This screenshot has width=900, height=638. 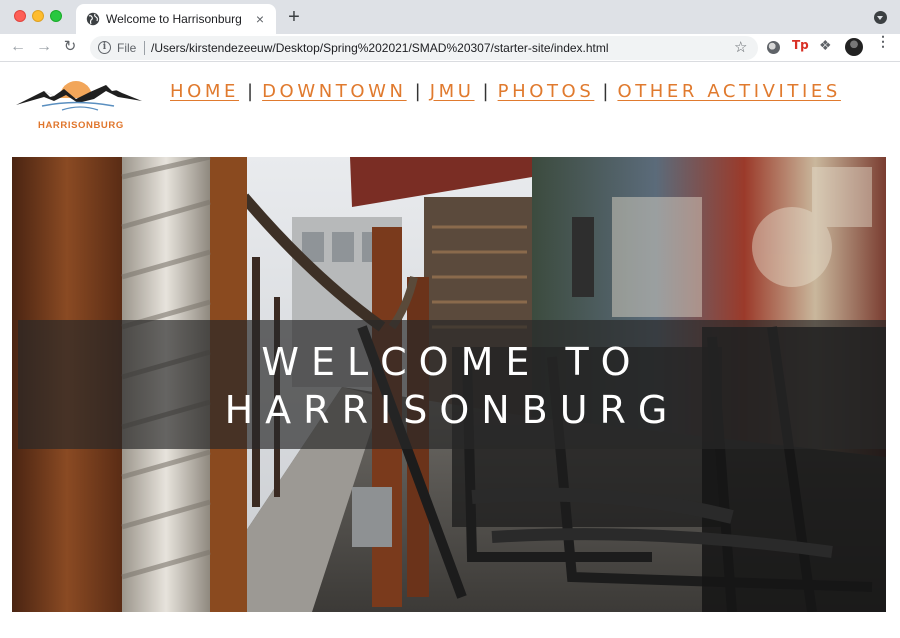 What do you see at coordinates (825, 46) in the screenshot?
I see `extensions-puzzle-icon: ❖` at bounding box center [825, 46].